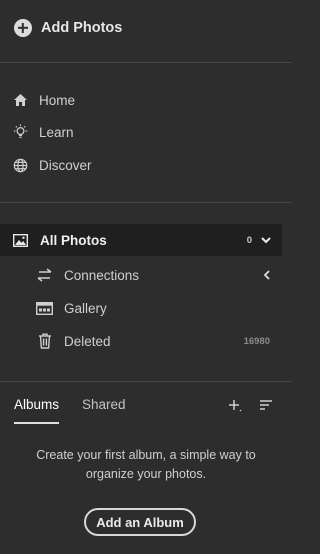  I want to click on library-item-label: Connections, so click(102, 275).